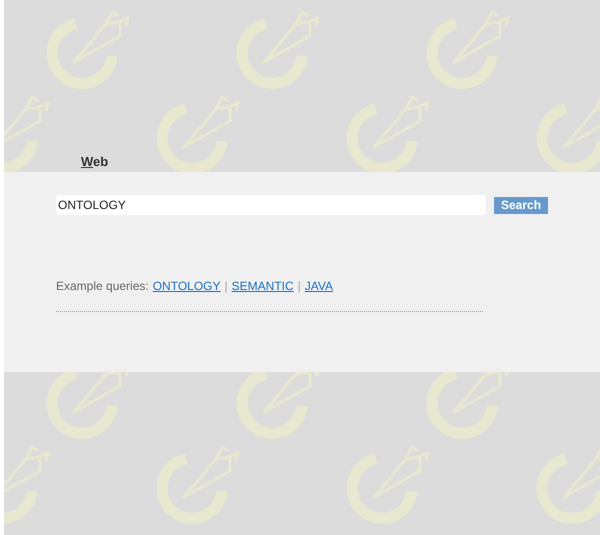 The width and height of the screenshot is (600, 535). What do you see at coordinates (521, 205) in the screenshot?
I see `search-button: Search` at bounding box center [521, 205].